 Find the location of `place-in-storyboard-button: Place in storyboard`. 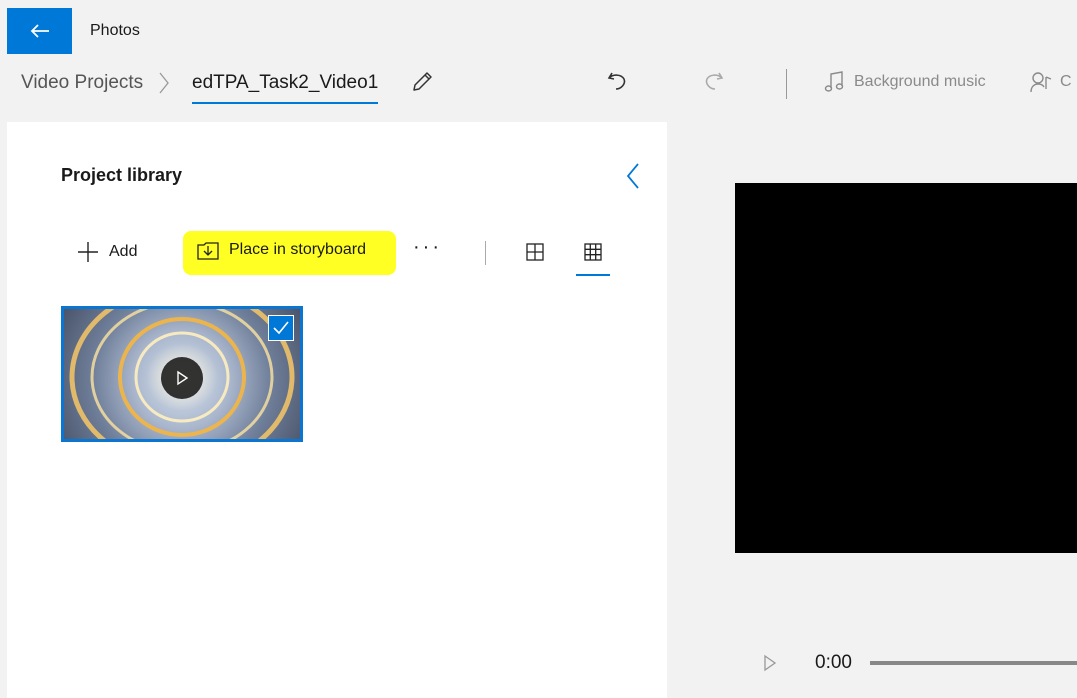

place-in-storyboard-button: Place in storyboard is located at coordinates (281, 250).